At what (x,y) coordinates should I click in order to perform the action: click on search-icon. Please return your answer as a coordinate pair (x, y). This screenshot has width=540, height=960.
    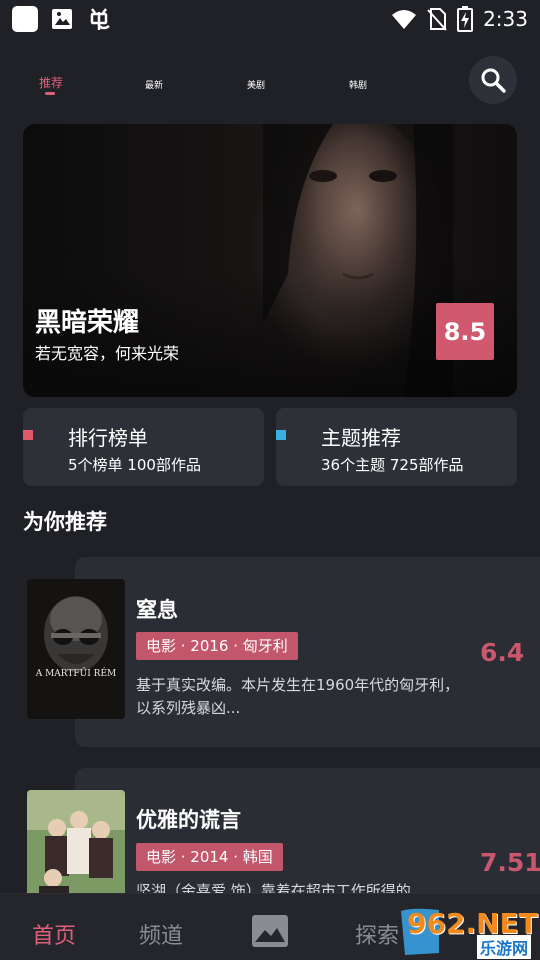
    Looking at the image, I should click on (493, 80).